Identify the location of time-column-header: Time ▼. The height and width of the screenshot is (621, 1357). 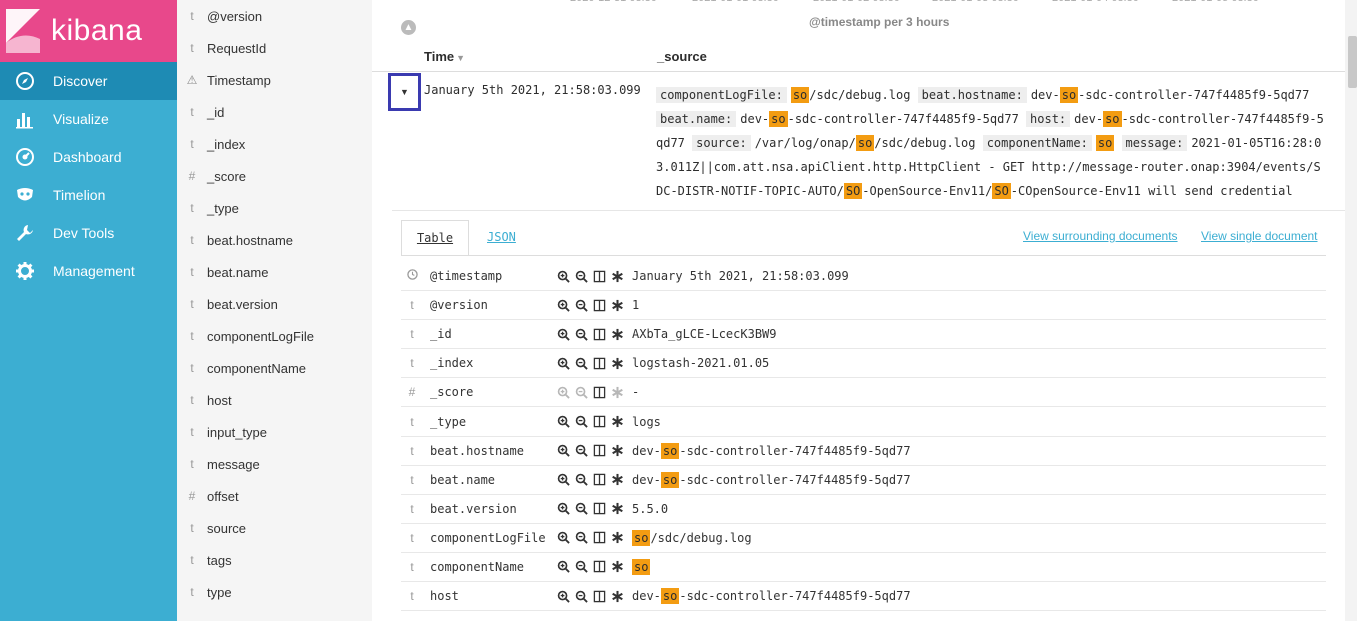
(444, 56).